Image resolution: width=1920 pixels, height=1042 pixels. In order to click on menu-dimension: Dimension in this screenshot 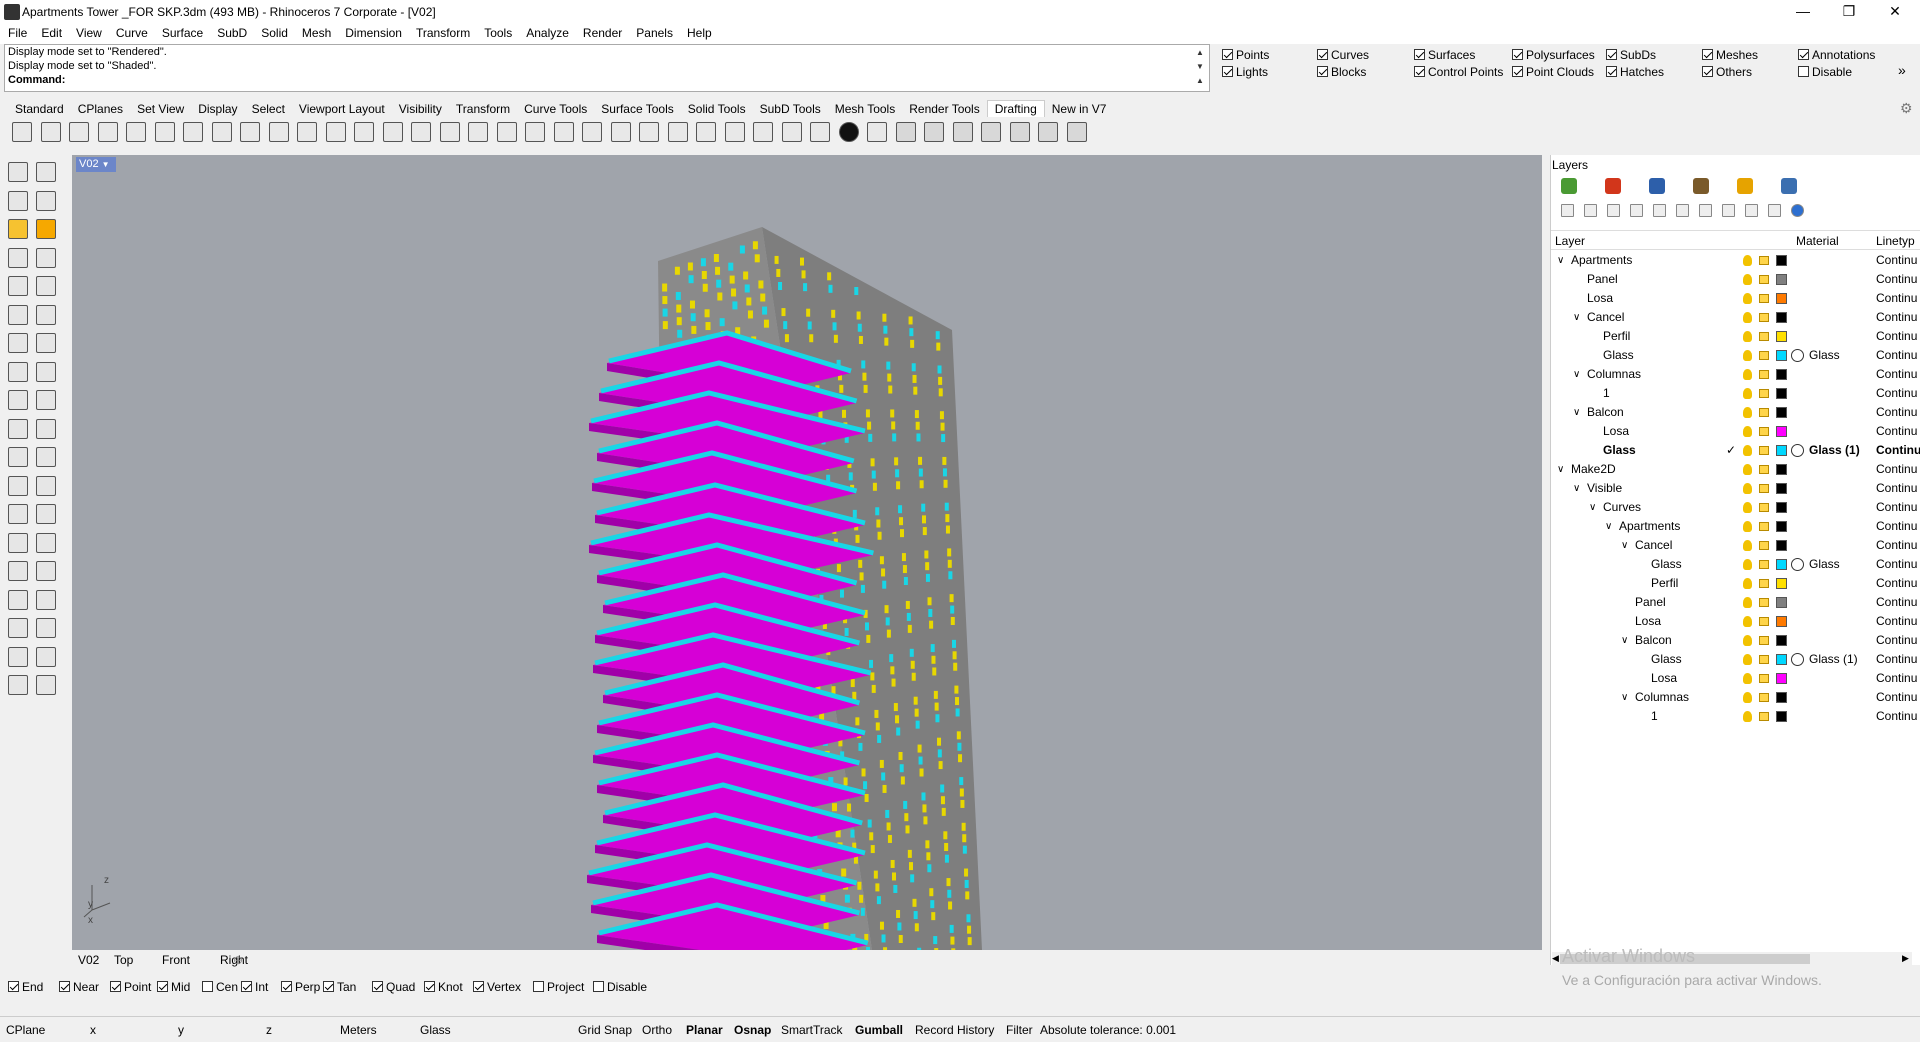, I will do `click(372, 32)`.